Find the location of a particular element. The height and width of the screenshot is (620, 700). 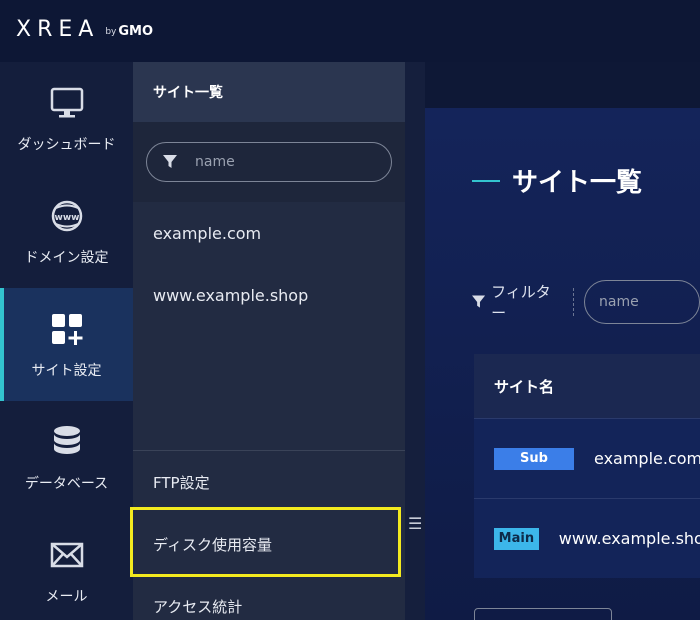

nav-item-database: データベース is located at coordinates (66, 457).